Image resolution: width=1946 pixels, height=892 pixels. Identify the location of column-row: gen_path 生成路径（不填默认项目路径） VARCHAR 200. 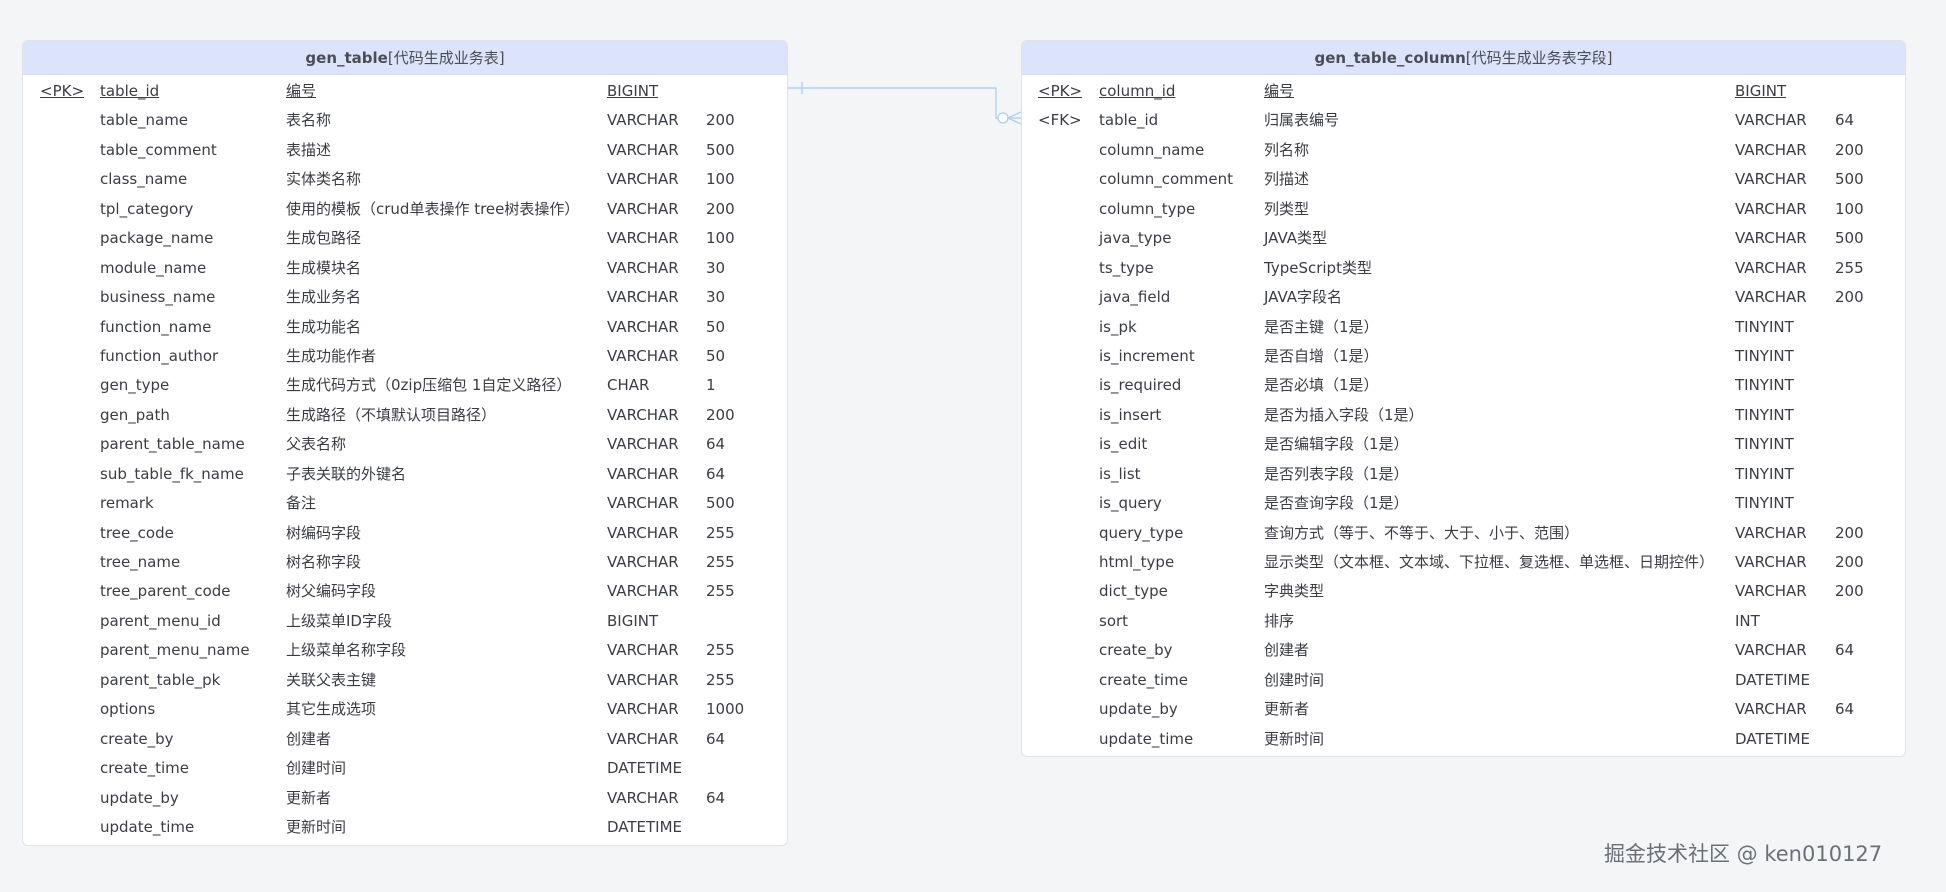
(405, 415).